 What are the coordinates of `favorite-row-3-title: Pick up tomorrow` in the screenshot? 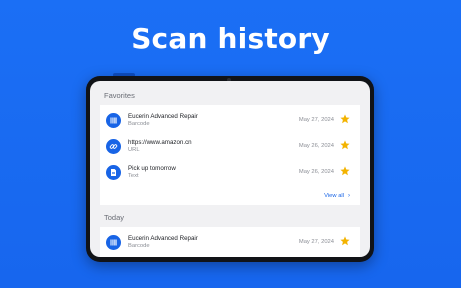 It's located at (152, 168).